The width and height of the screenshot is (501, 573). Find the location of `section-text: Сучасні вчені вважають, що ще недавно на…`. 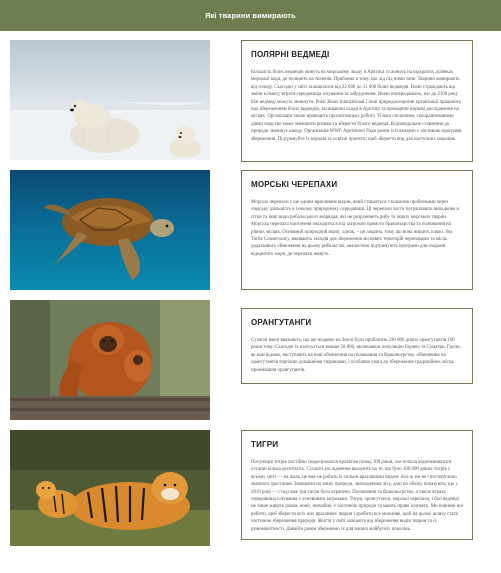

section-text: Сучасні вчені вважають, що ще недавно на… is located at coordinates (356, 355).